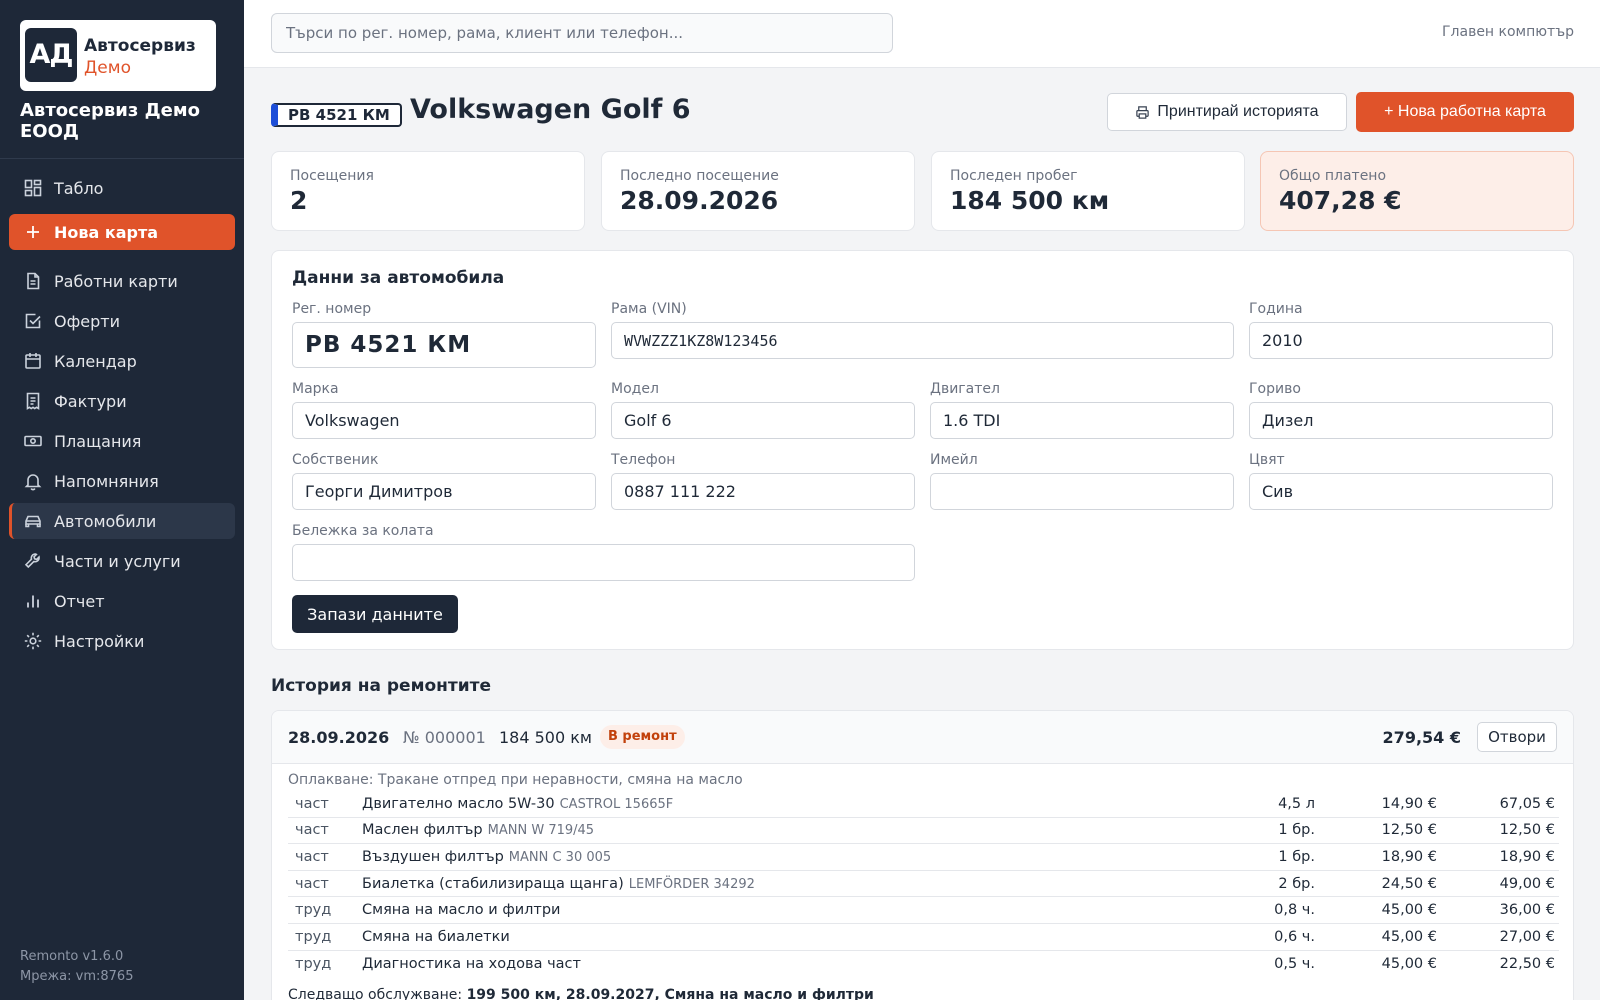 The height and width of the screenshot is (1000, 1600). Describe the element at coordinates (1401, 340) in the screenshot. I see `year-field` at that location.